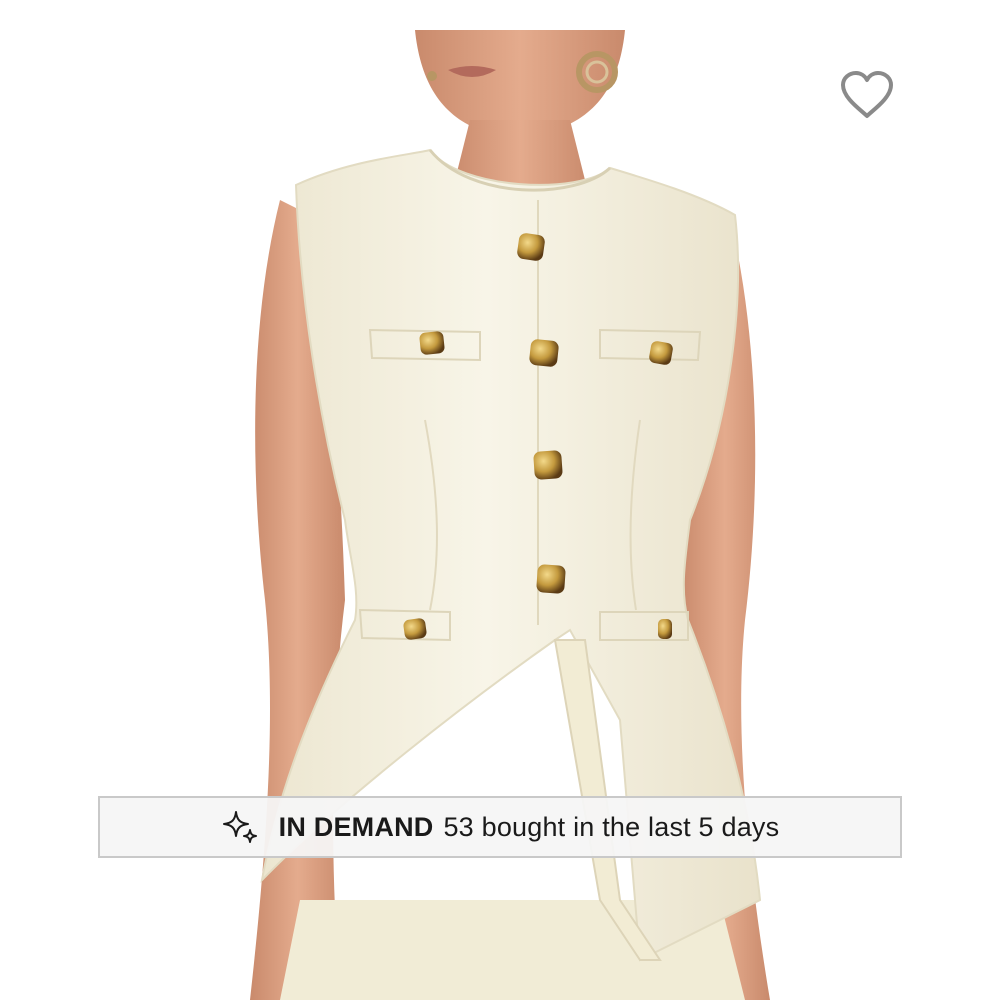 The height and width of the screenshot is (1000, 1000). I want to click on in-demand-label: IN DEMAND, so click(356, 826).